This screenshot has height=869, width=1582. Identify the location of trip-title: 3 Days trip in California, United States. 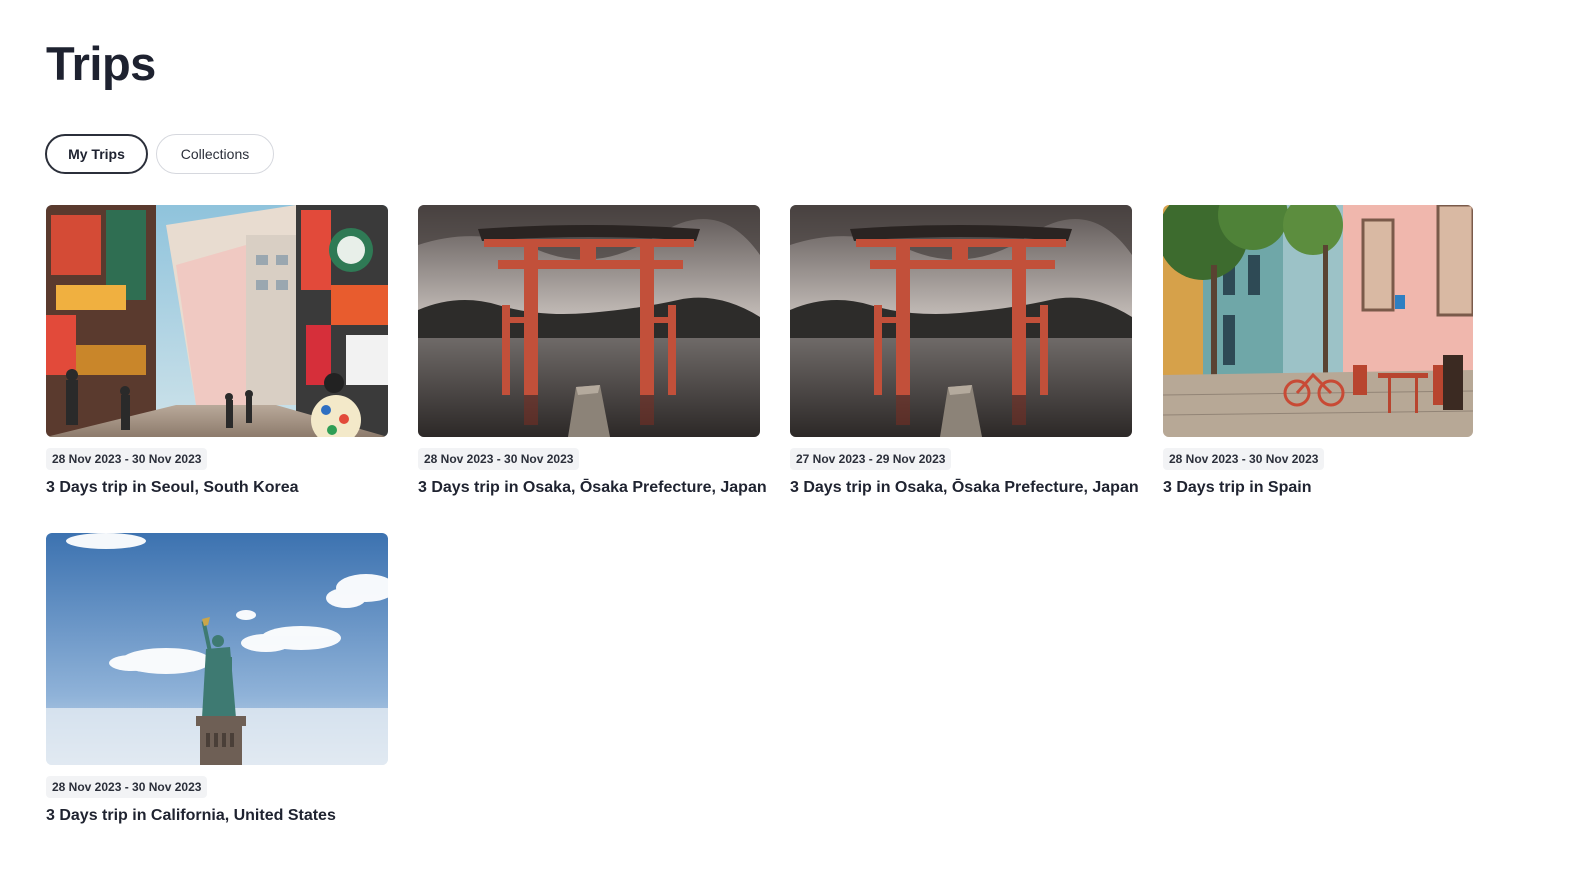
(217, 816).